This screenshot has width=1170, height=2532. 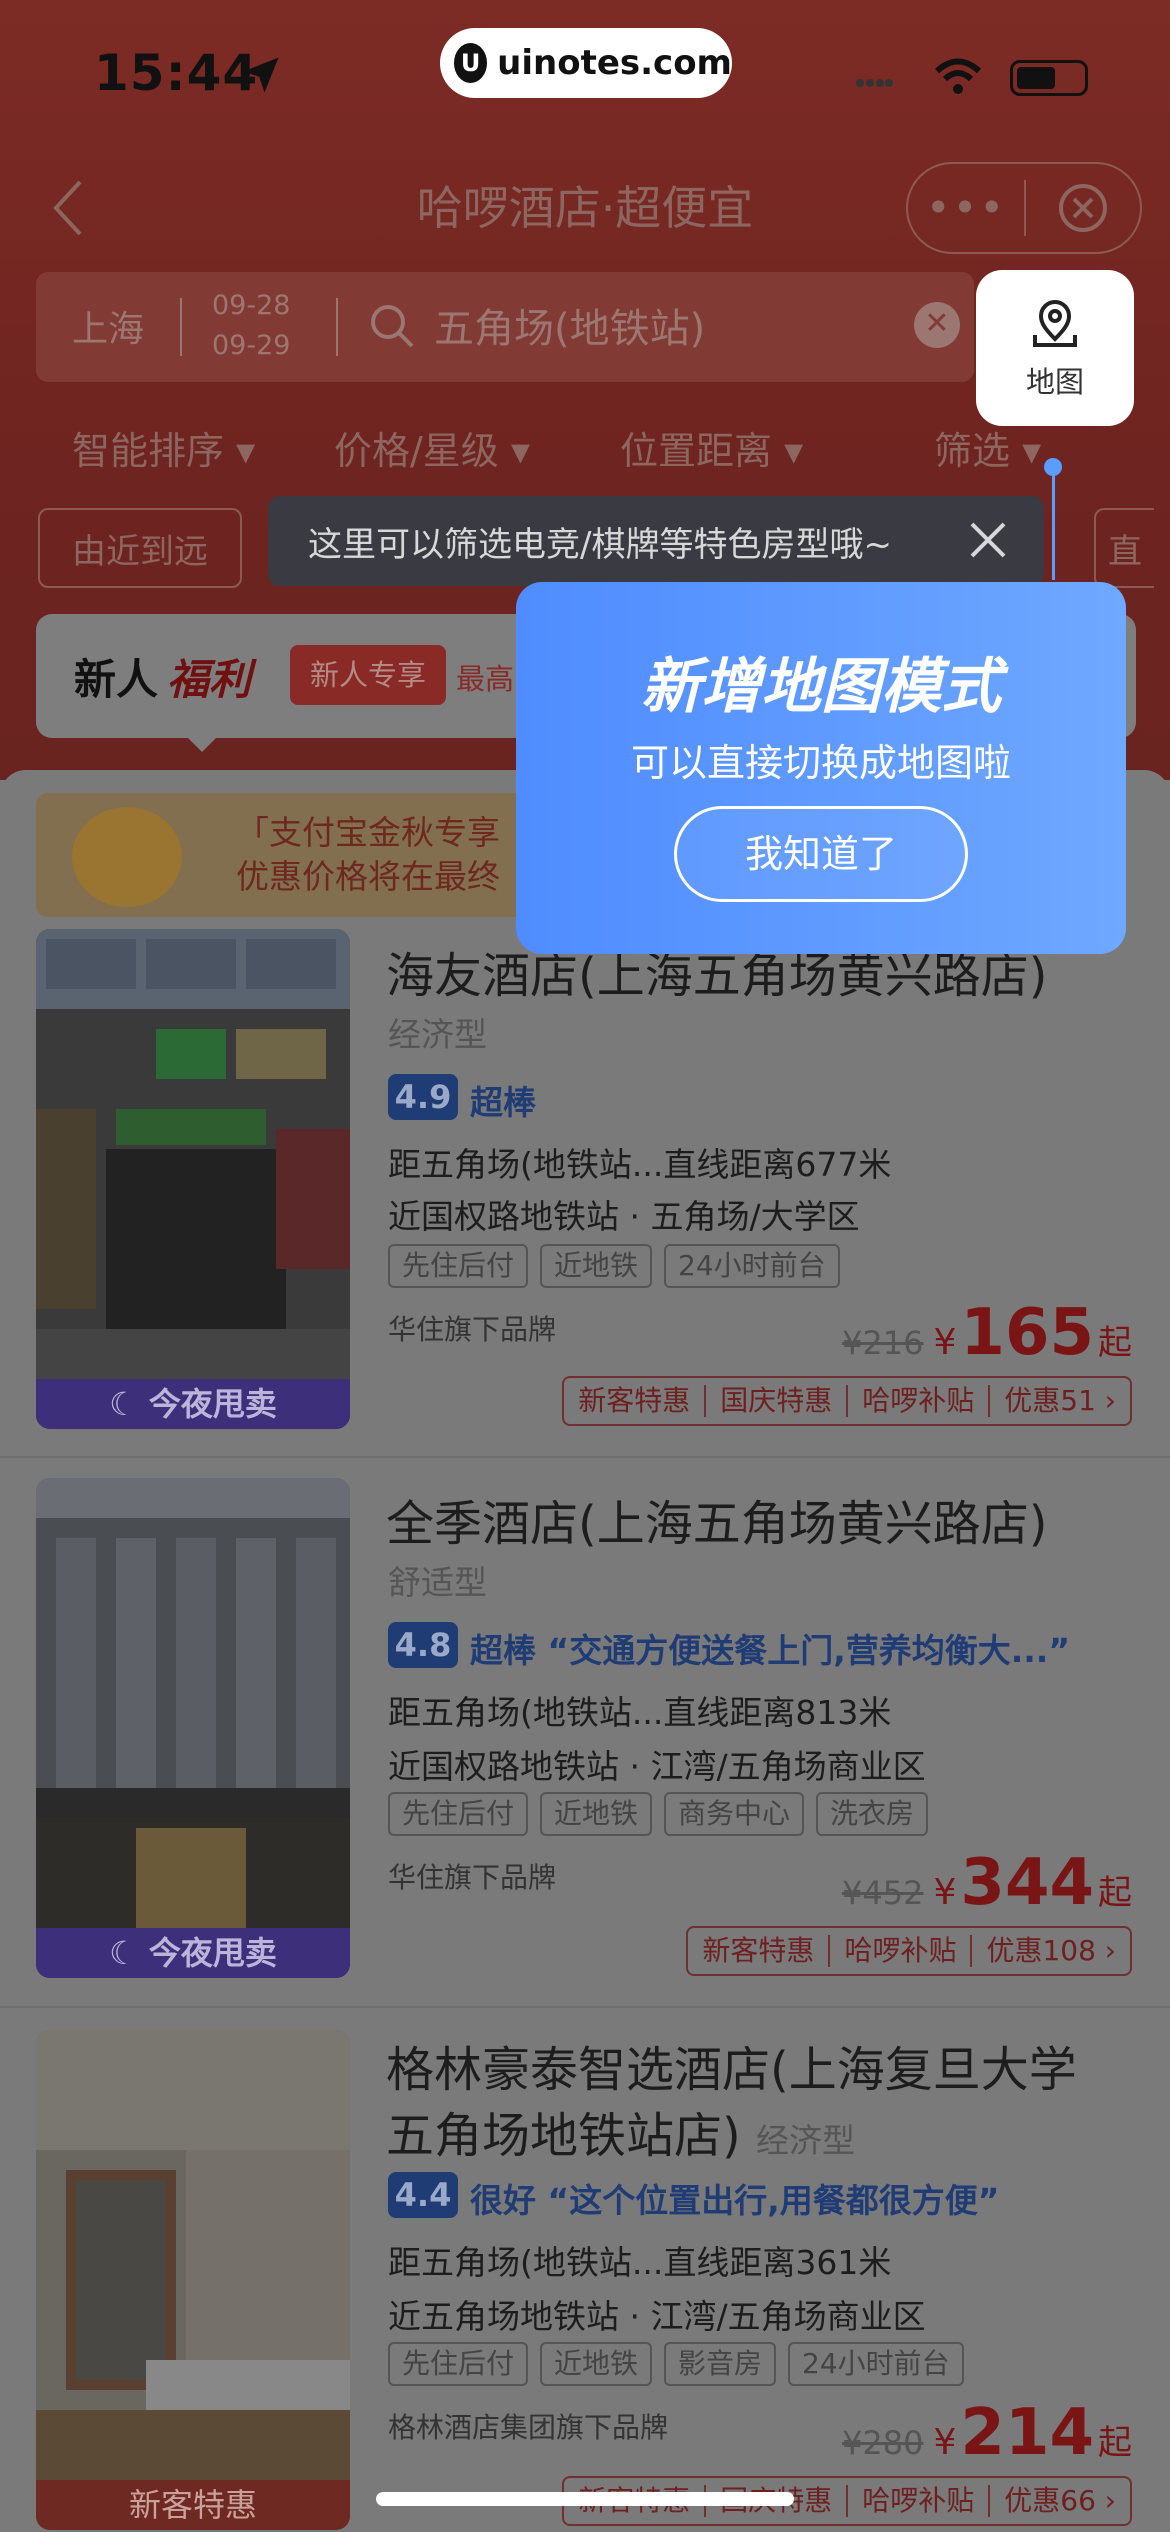 I want to click on review-snippet: “这个位置出行,用餐都很方便”, so click(x=773, y=2200).